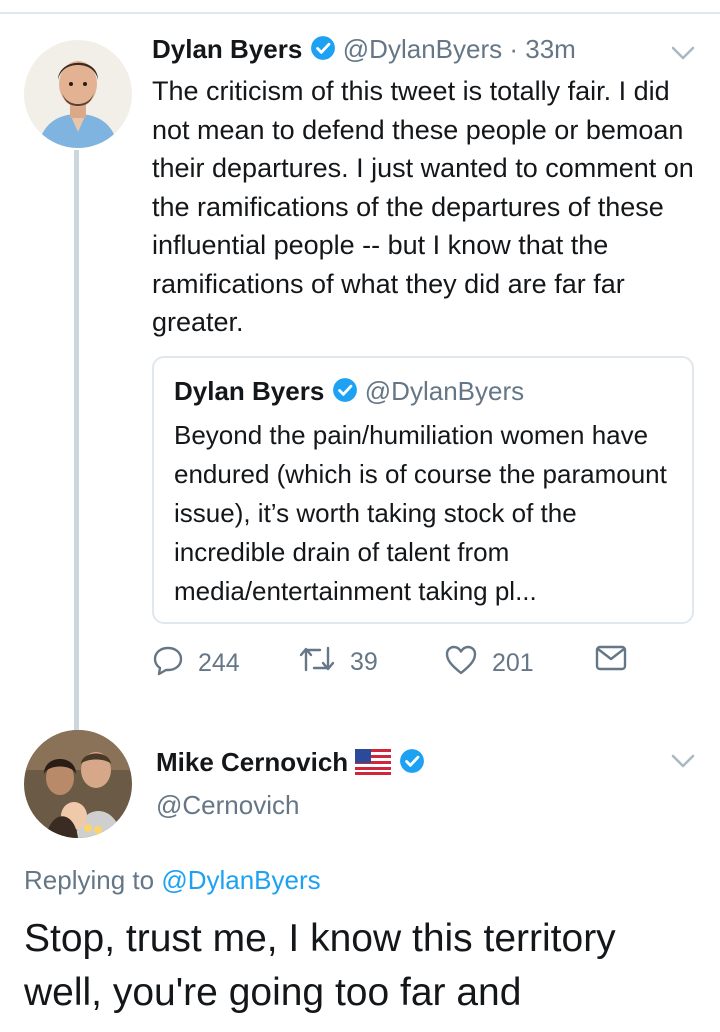 The height and width of the screenshot is (1032, 720). Describe the element at coordinates (89, 880) in the screenshot. I see `replying-to-prefix: Replying to` at that location.